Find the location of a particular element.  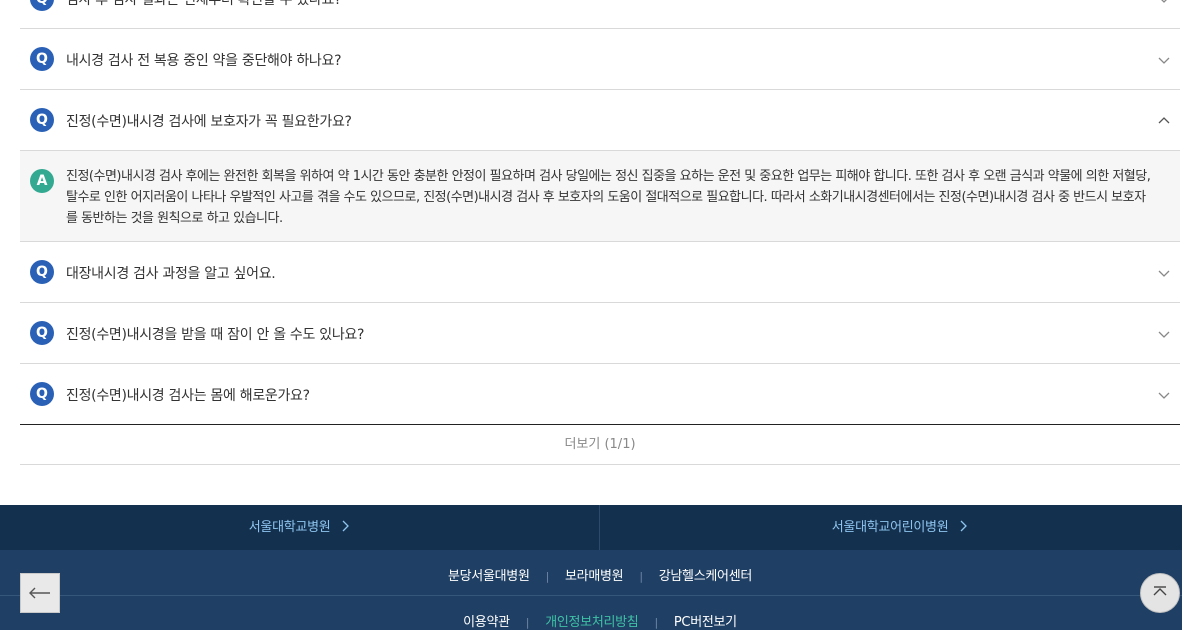

arrow-left-icon is located at coordinates (39, 593).